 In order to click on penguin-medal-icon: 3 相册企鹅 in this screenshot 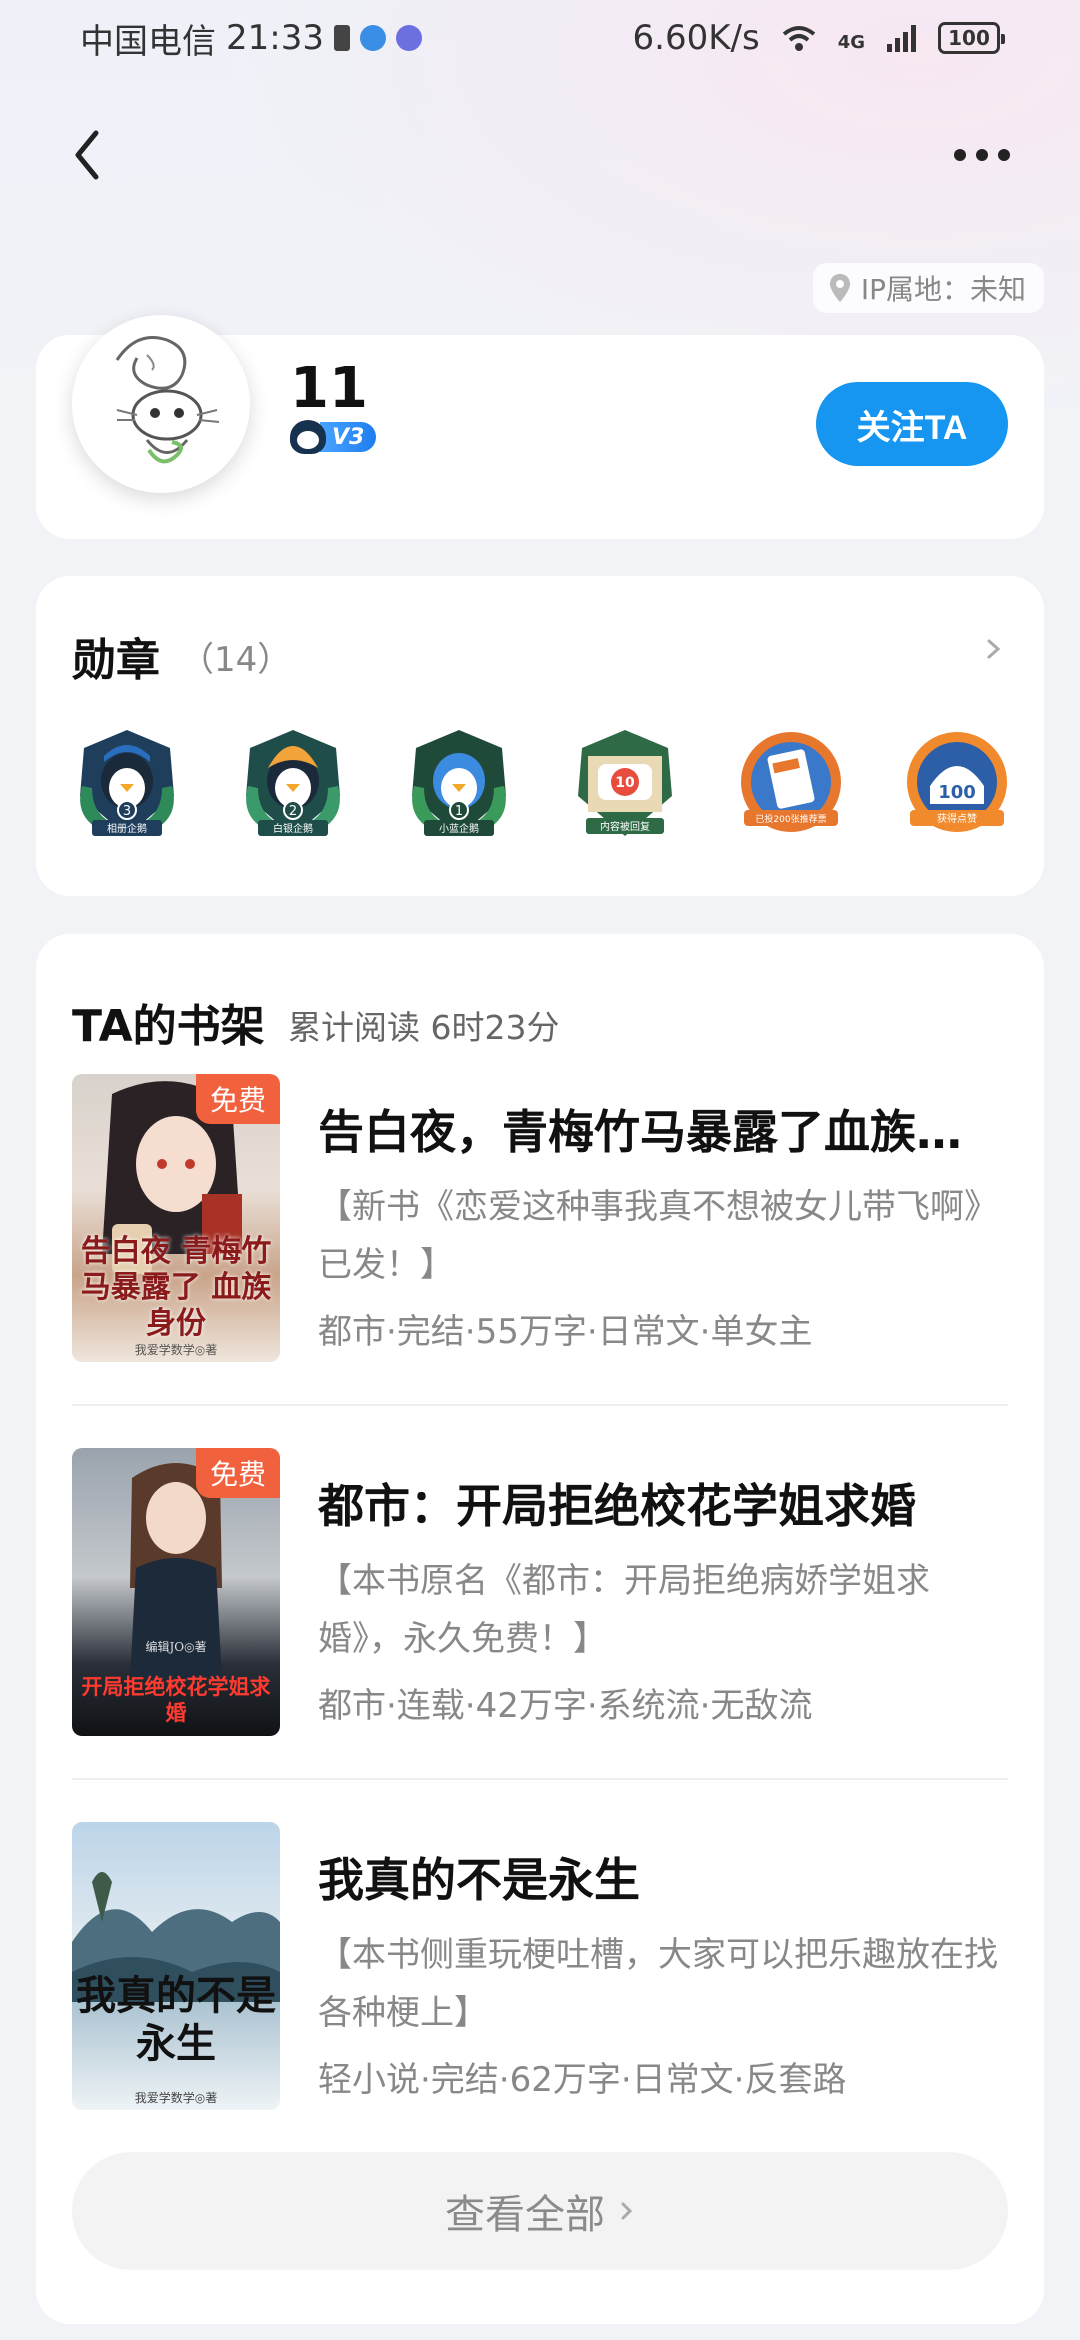, I will do `click(127, 783)`.